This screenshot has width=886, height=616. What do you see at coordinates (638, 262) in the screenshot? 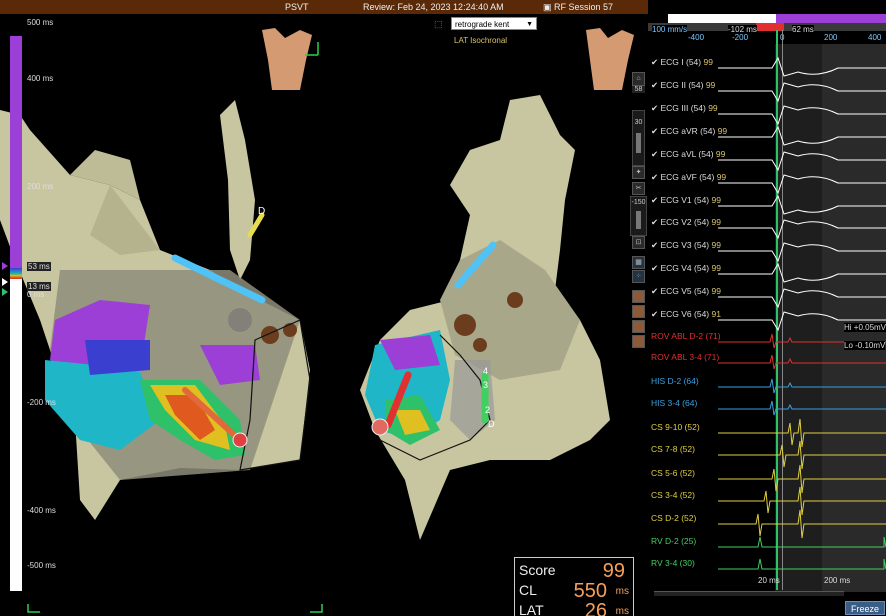
I see `grid-icon: ▦` at bounding box center [638, 262].